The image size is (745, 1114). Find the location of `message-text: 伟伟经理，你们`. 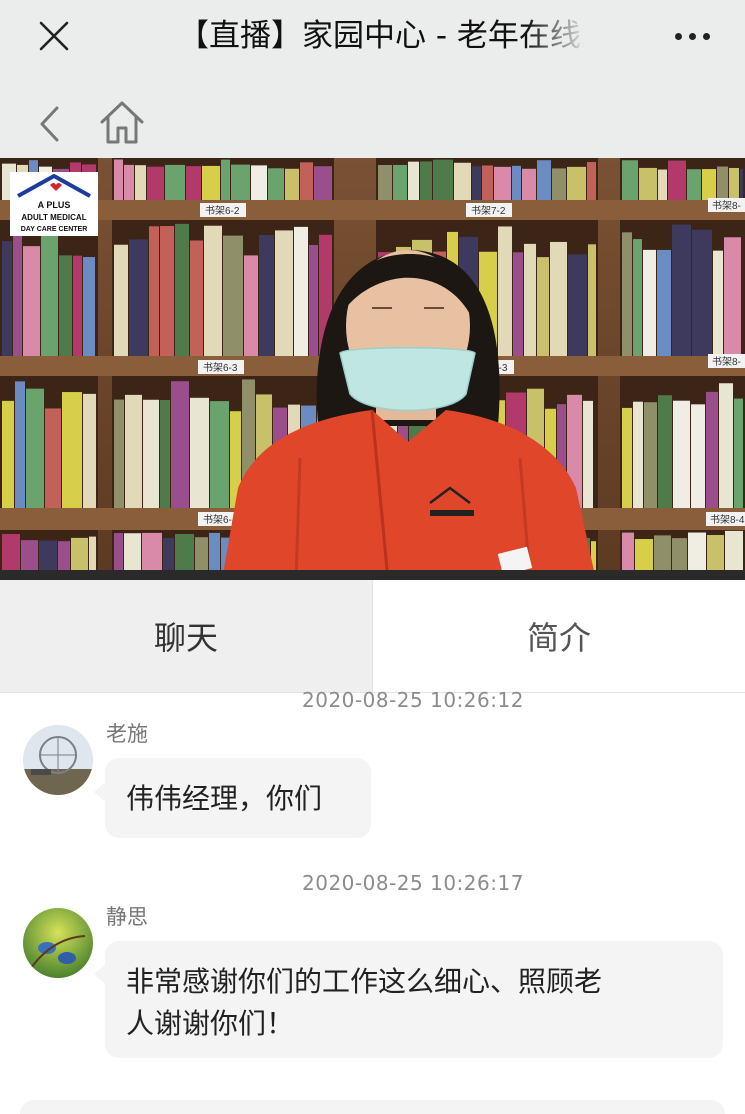

message-text: 伟伟经理，你们 is located at coordinates (224, 798).